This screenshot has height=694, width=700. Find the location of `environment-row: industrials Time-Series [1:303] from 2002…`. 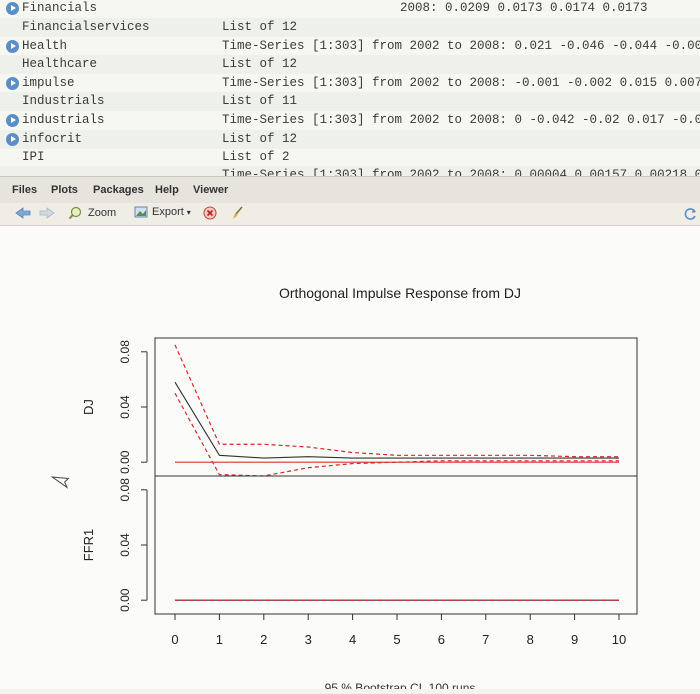

environment-row: industrials Time-Series [1:303] from 2002… is located at coordinates (350, 120).